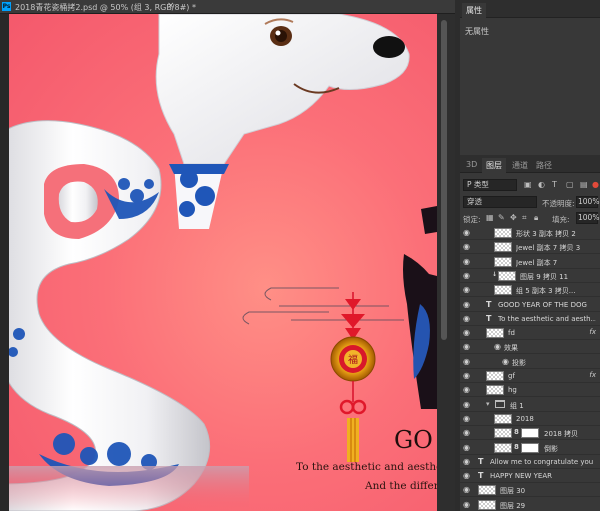 The width and height of the screenshot is (600, 511). I want to click on tab-paths: 路径, so click(544, 165).